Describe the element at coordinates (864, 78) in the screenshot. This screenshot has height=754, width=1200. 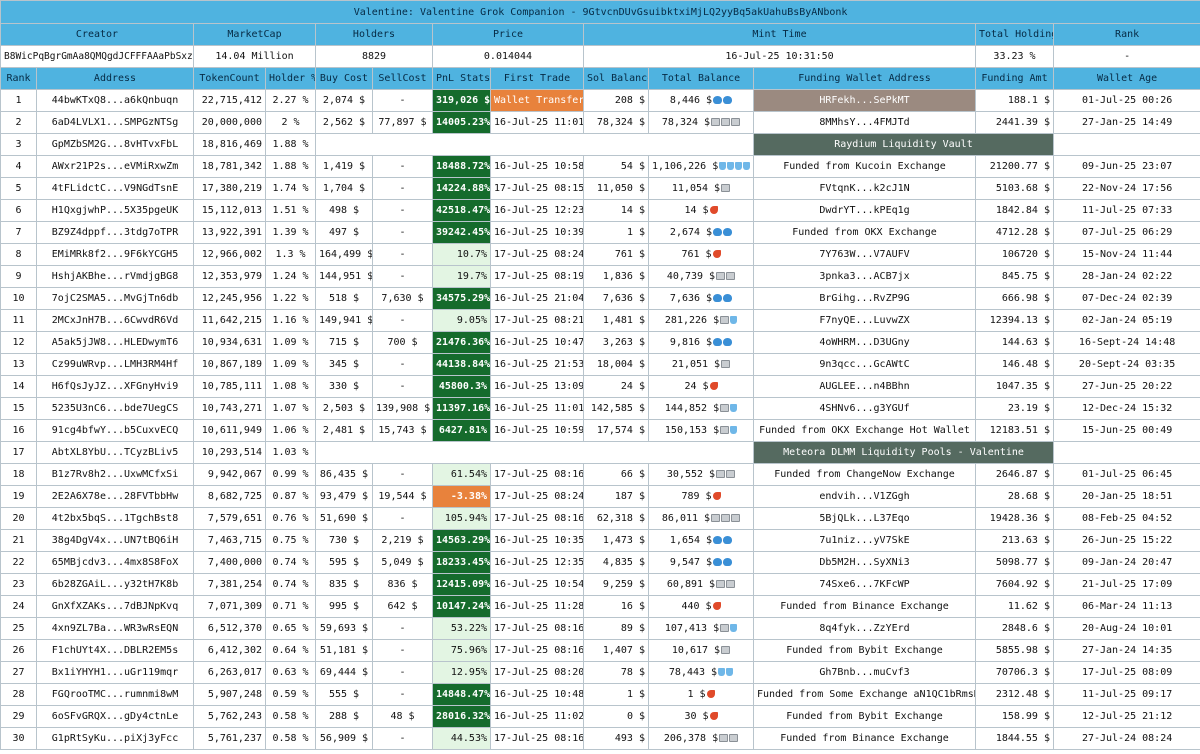
I see `column-header-funding-wallet: Funding Wallet Address` at that location.